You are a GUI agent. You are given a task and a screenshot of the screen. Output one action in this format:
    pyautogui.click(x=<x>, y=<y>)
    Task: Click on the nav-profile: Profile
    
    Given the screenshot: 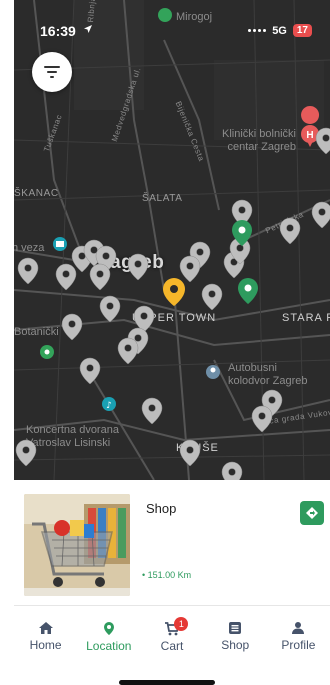 What is the action you would take?
    pyautogui.click(x=298, y=633)
    